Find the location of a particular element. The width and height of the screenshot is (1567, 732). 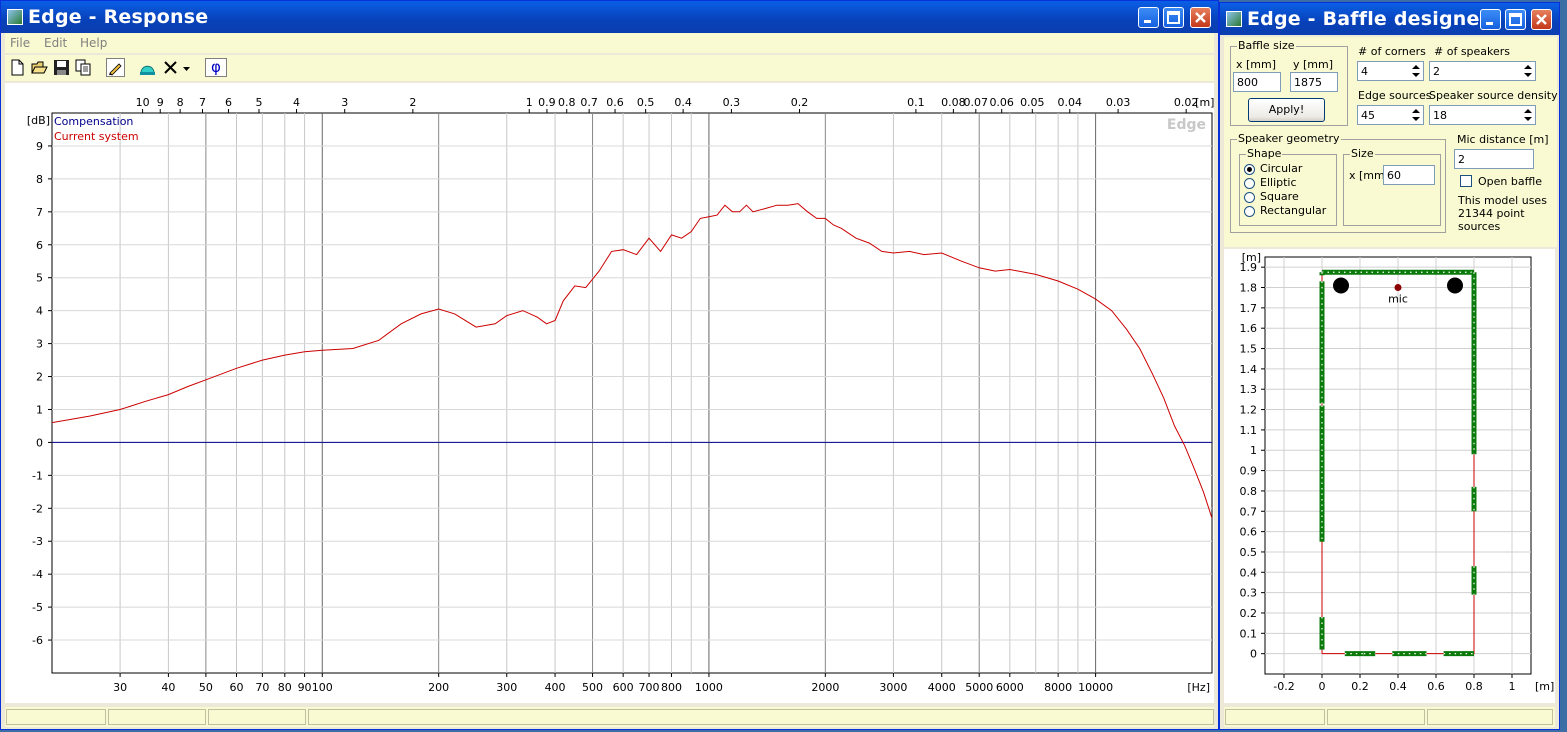

top-tick-label: 1 is located at coordinates (529, 102).